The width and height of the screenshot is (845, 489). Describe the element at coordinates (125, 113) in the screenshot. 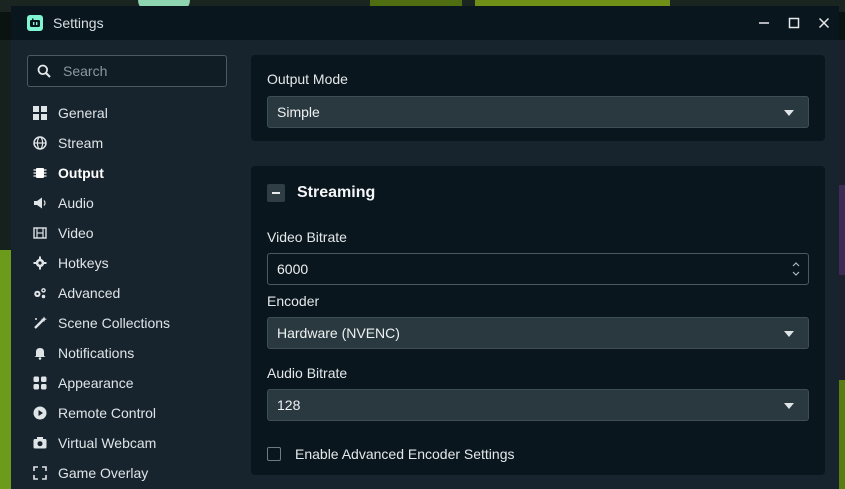

I see `sidebar-item-general: General` at that location.